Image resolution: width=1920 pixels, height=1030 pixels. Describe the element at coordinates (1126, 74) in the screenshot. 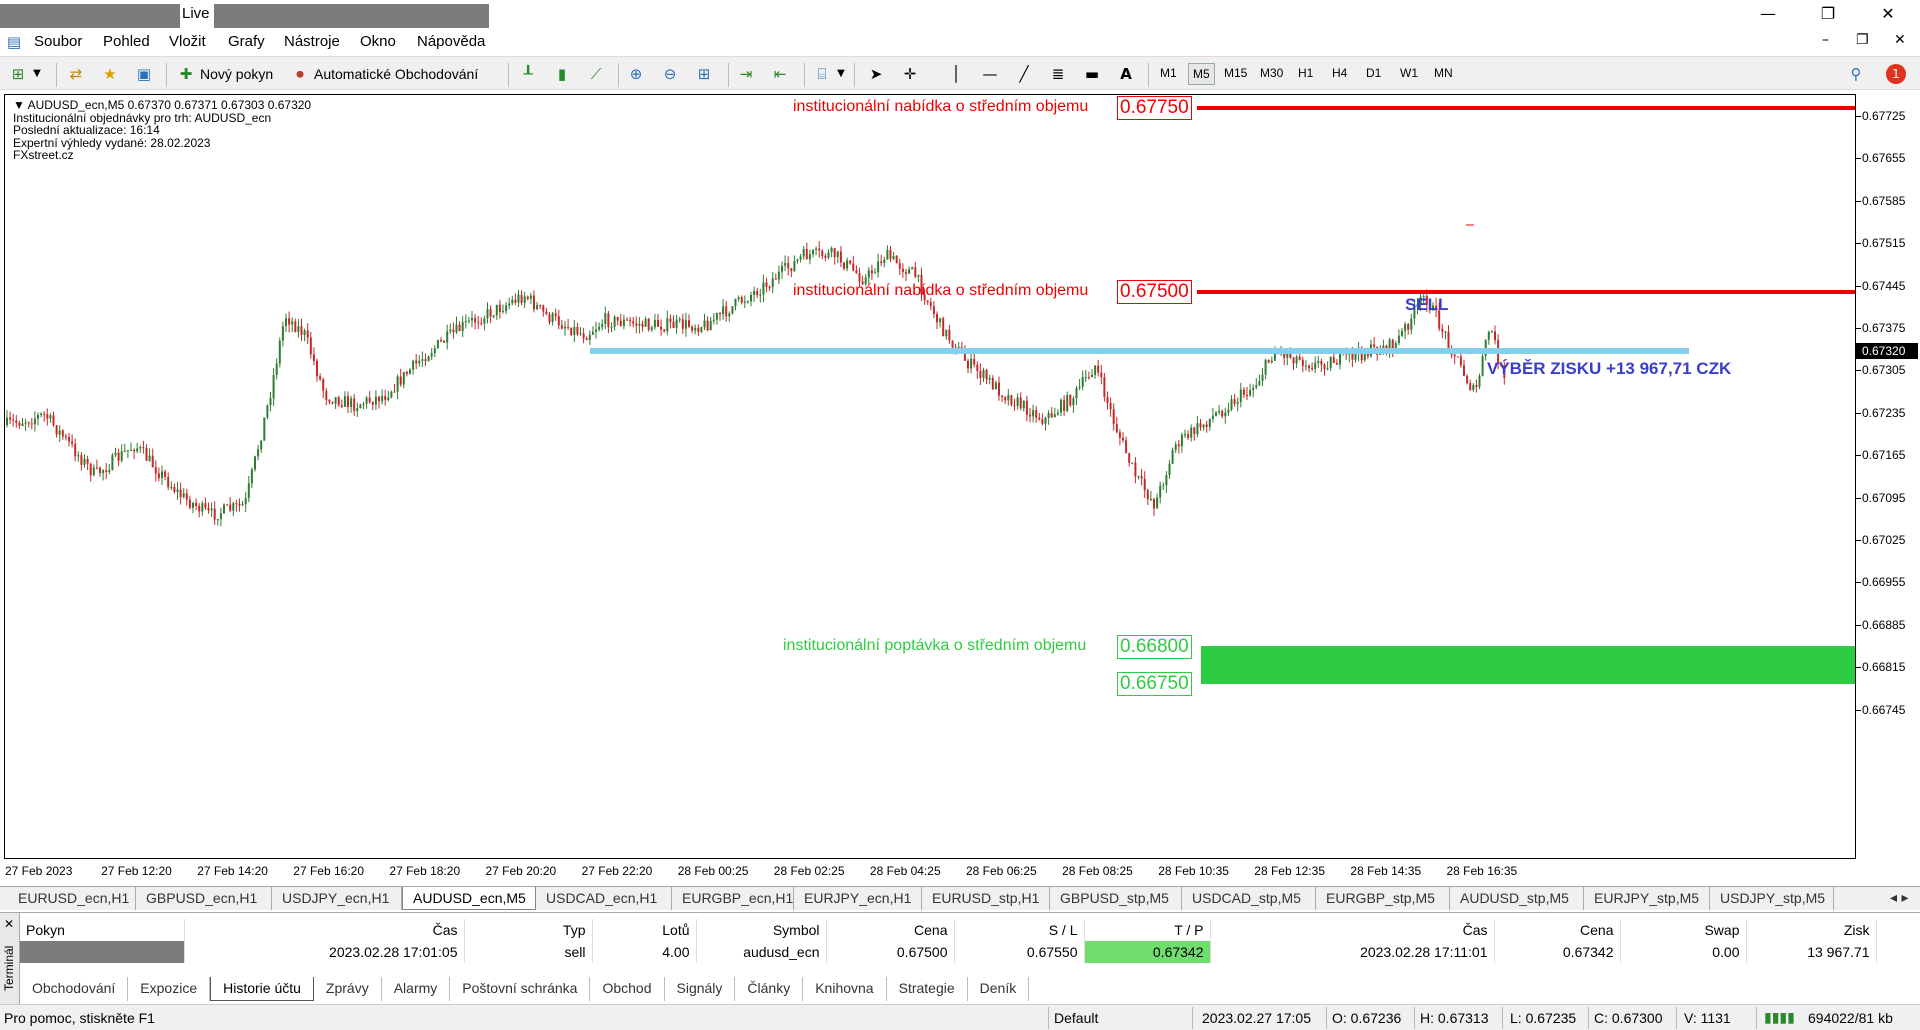

I see `text-tool-button: A` at that location.